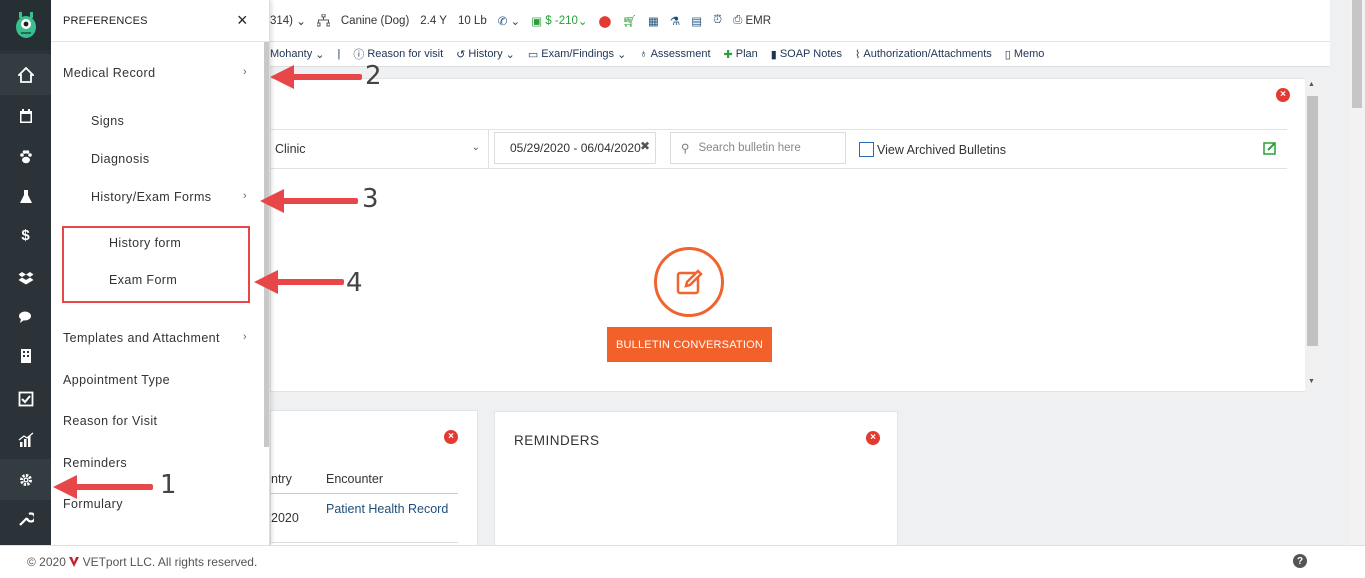  Describe the element at coordinates (354, 283) in the screenshot. I see `annotation-number-4: 4` at that location.